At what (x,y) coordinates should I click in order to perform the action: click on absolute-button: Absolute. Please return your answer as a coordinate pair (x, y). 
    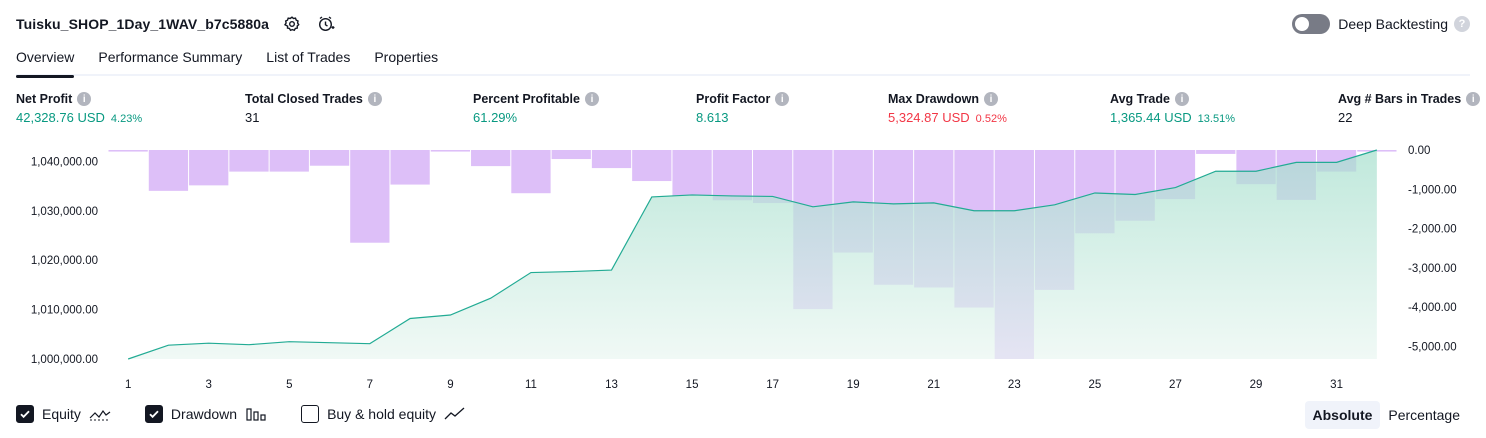
    Looking at the image, I should click on (1342, 415).